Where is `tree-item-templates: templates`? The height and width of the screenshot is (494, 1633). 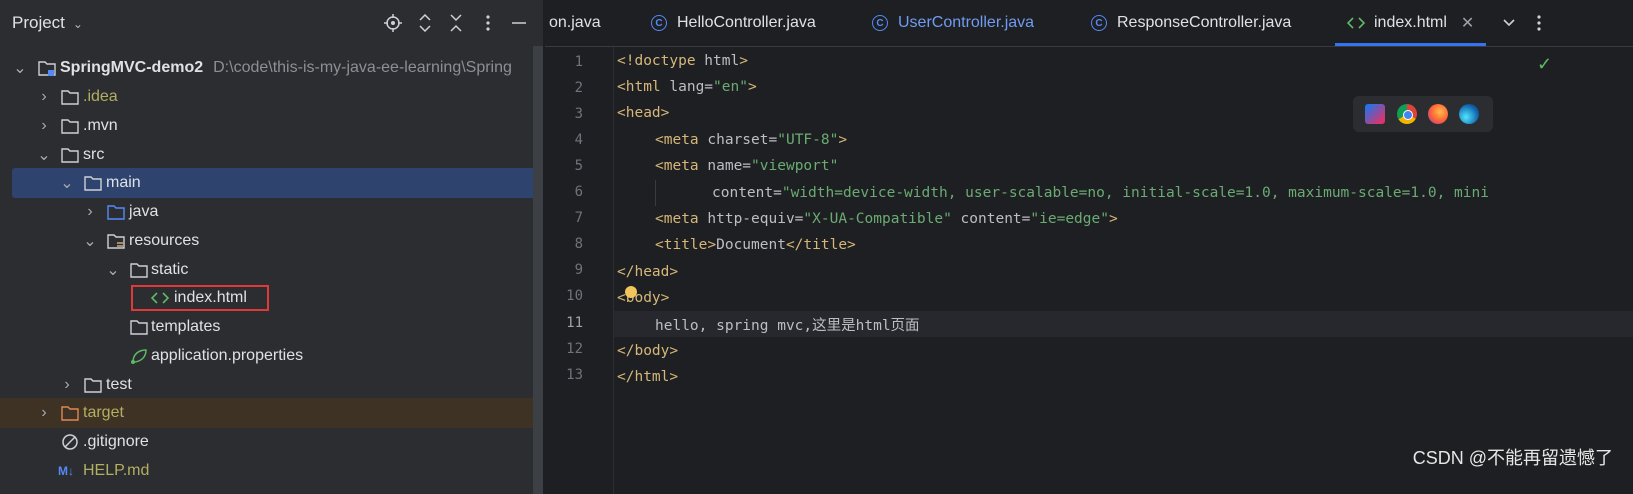
tree-item-templates: templates is located at coordinates (277, 327).